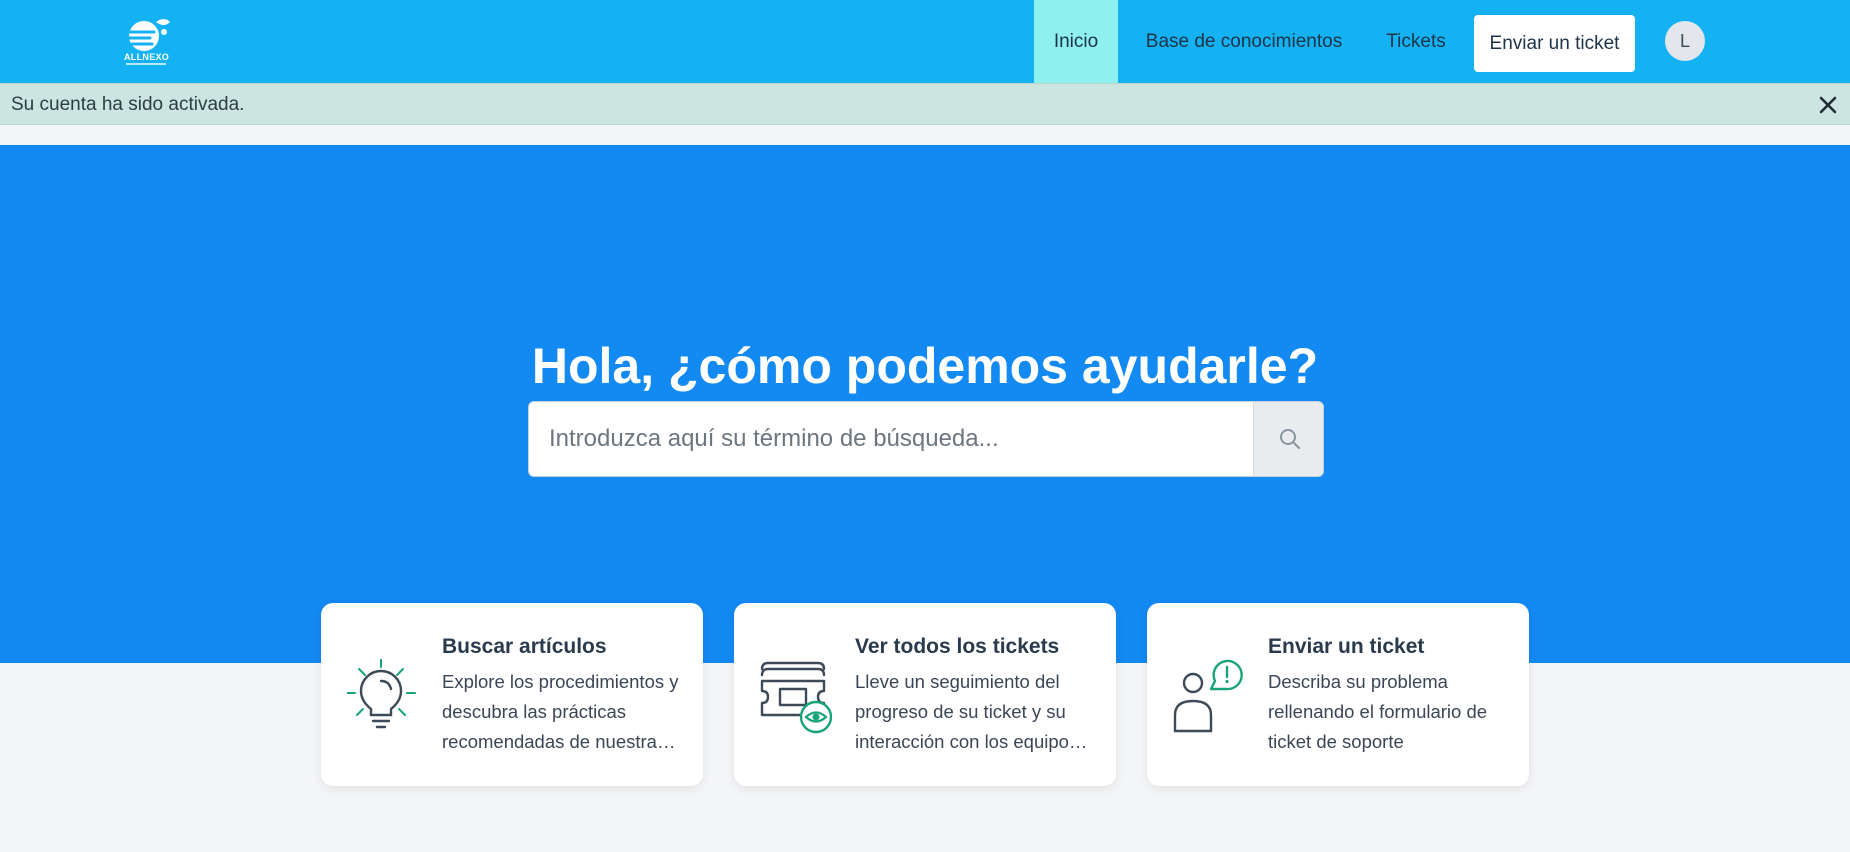 The image size is (1850, 852). What do you see at coordinates (960, 711) in the screenshot?
I see `card-description-line: progreso de su ticket y su` at bounding box center [960, 711].